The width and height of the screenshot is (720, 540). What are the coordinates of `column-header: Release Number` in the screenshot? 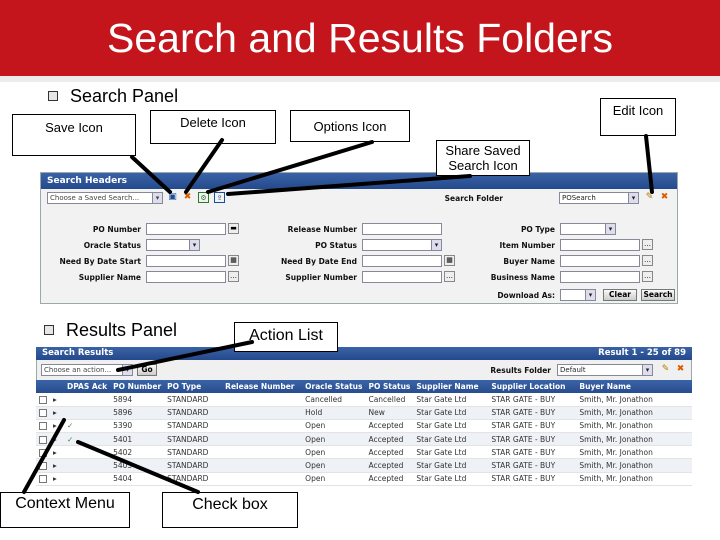 It's located at (262, 386).